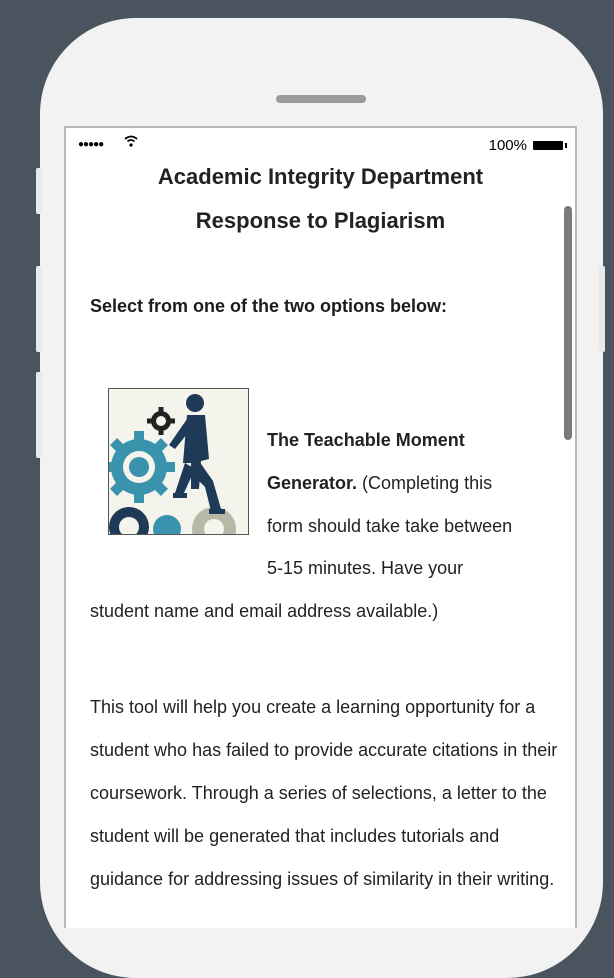 The width and height of the screenshot is (614, 978). I want to click on gears-climbing-figure-icon, so click(178, 461).